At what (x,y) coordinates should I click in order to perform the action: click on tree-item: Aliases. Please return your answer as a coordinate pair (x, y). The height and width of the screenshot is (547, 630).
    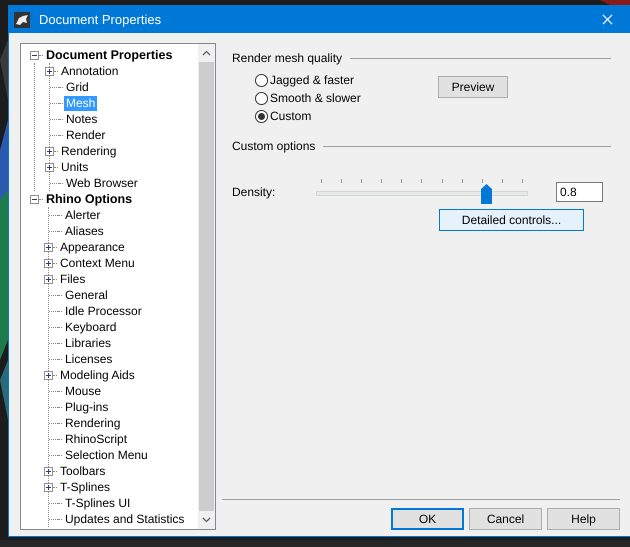
    Looking at the image, I should click on (84, 231).